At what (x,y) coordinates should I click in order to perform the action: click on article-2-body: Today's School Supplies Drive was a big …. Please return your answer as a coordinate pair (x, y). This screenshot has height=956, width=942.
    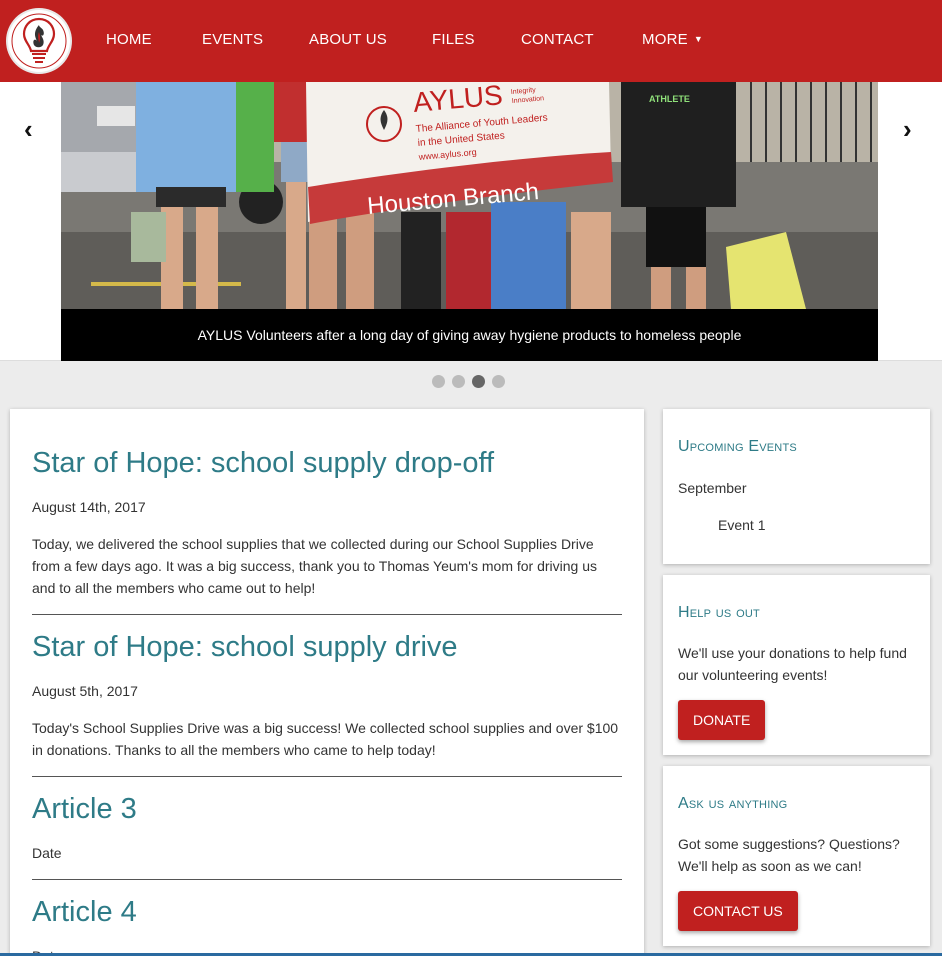
    Looking at the image, I should click on (325, 739).